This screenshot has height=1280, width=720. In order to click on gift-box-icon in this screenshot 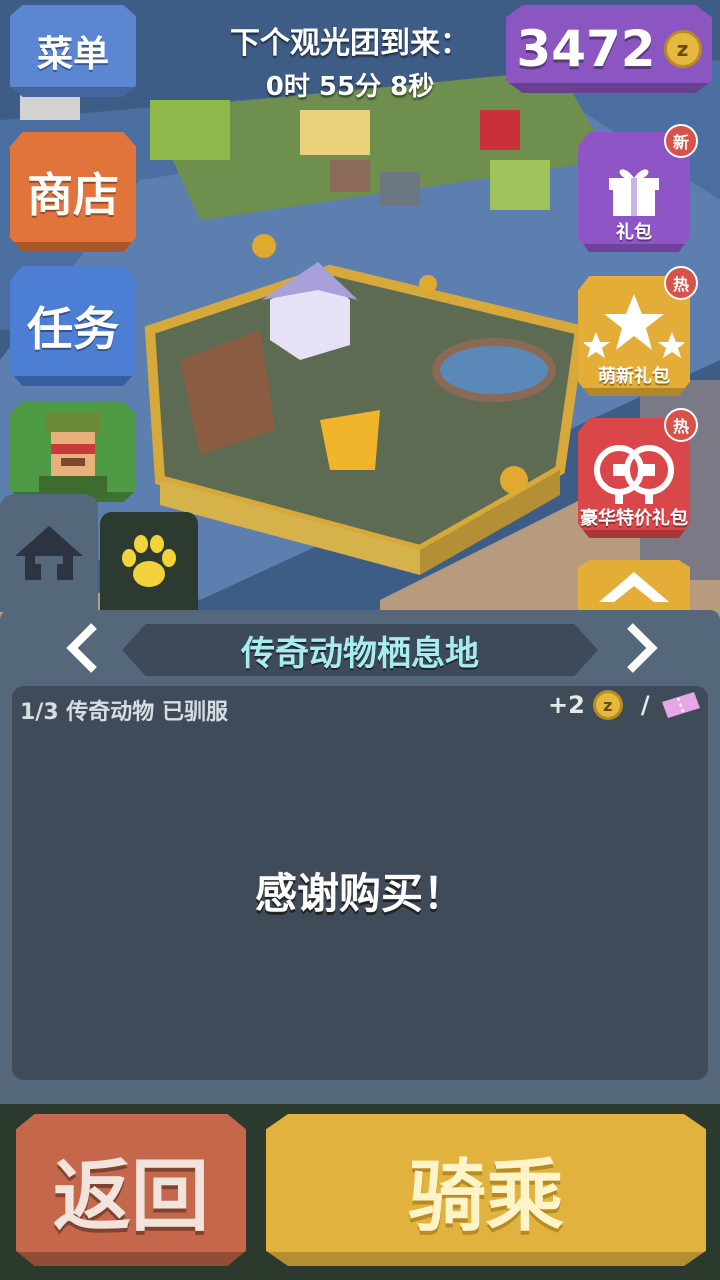, I will do `click(634, 192)`.